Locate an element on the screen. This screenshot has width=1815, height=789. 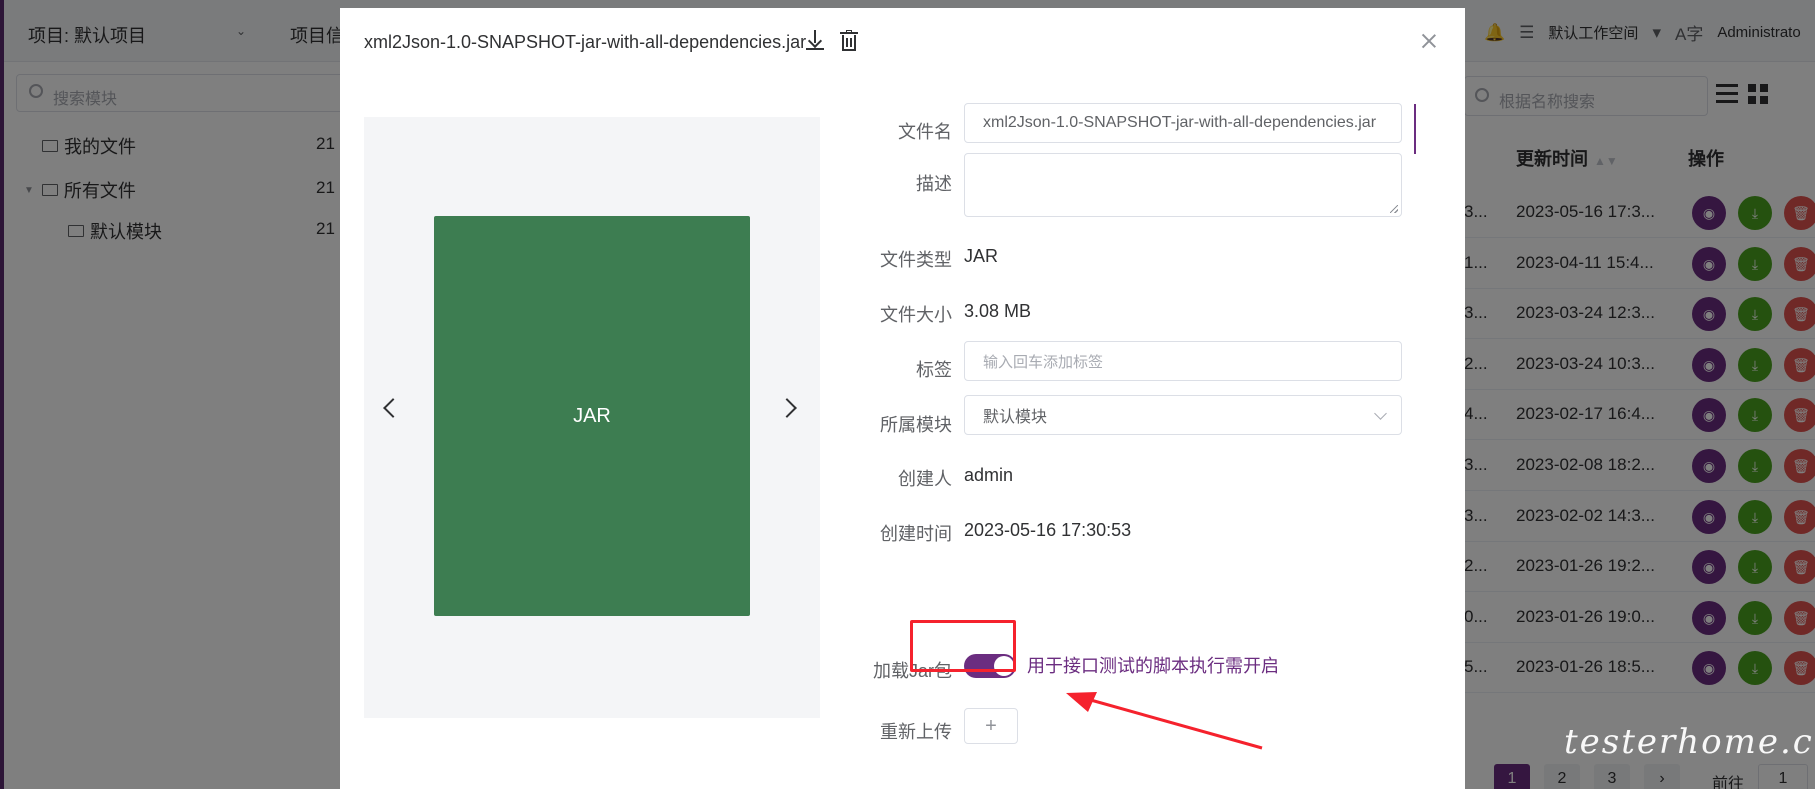
module-select: 默认模块 is located at coordinates (1183, 415).